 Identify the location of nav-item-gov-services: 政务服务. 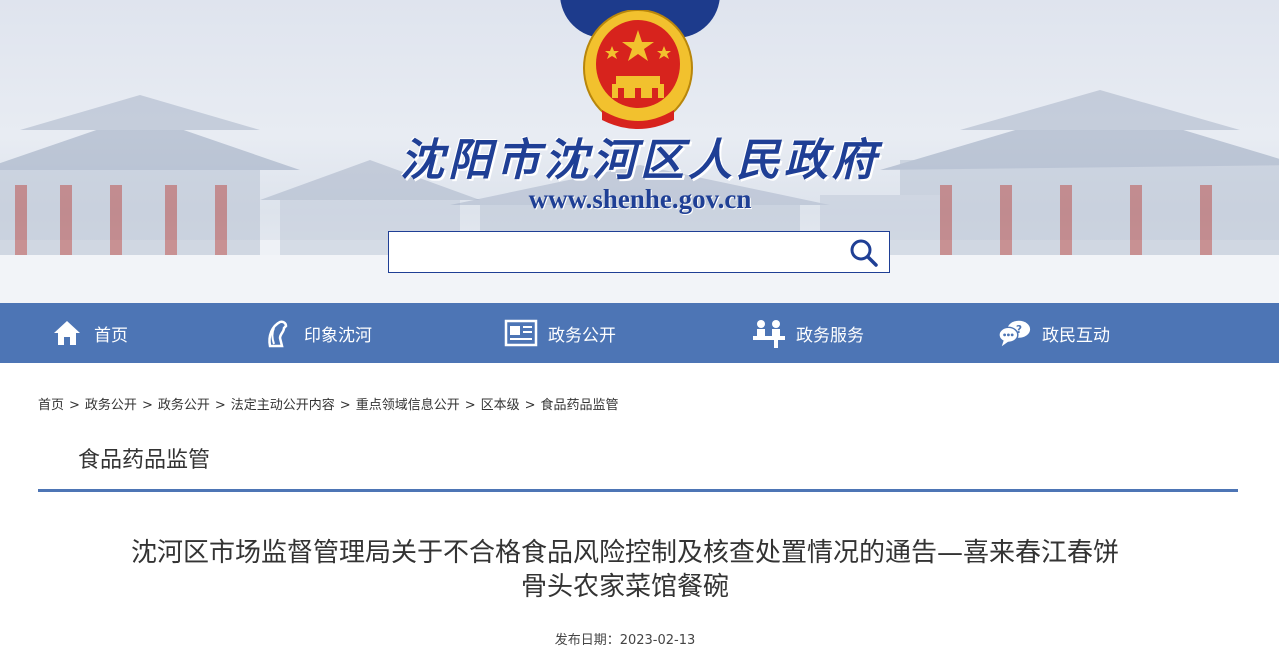
(808, 333).